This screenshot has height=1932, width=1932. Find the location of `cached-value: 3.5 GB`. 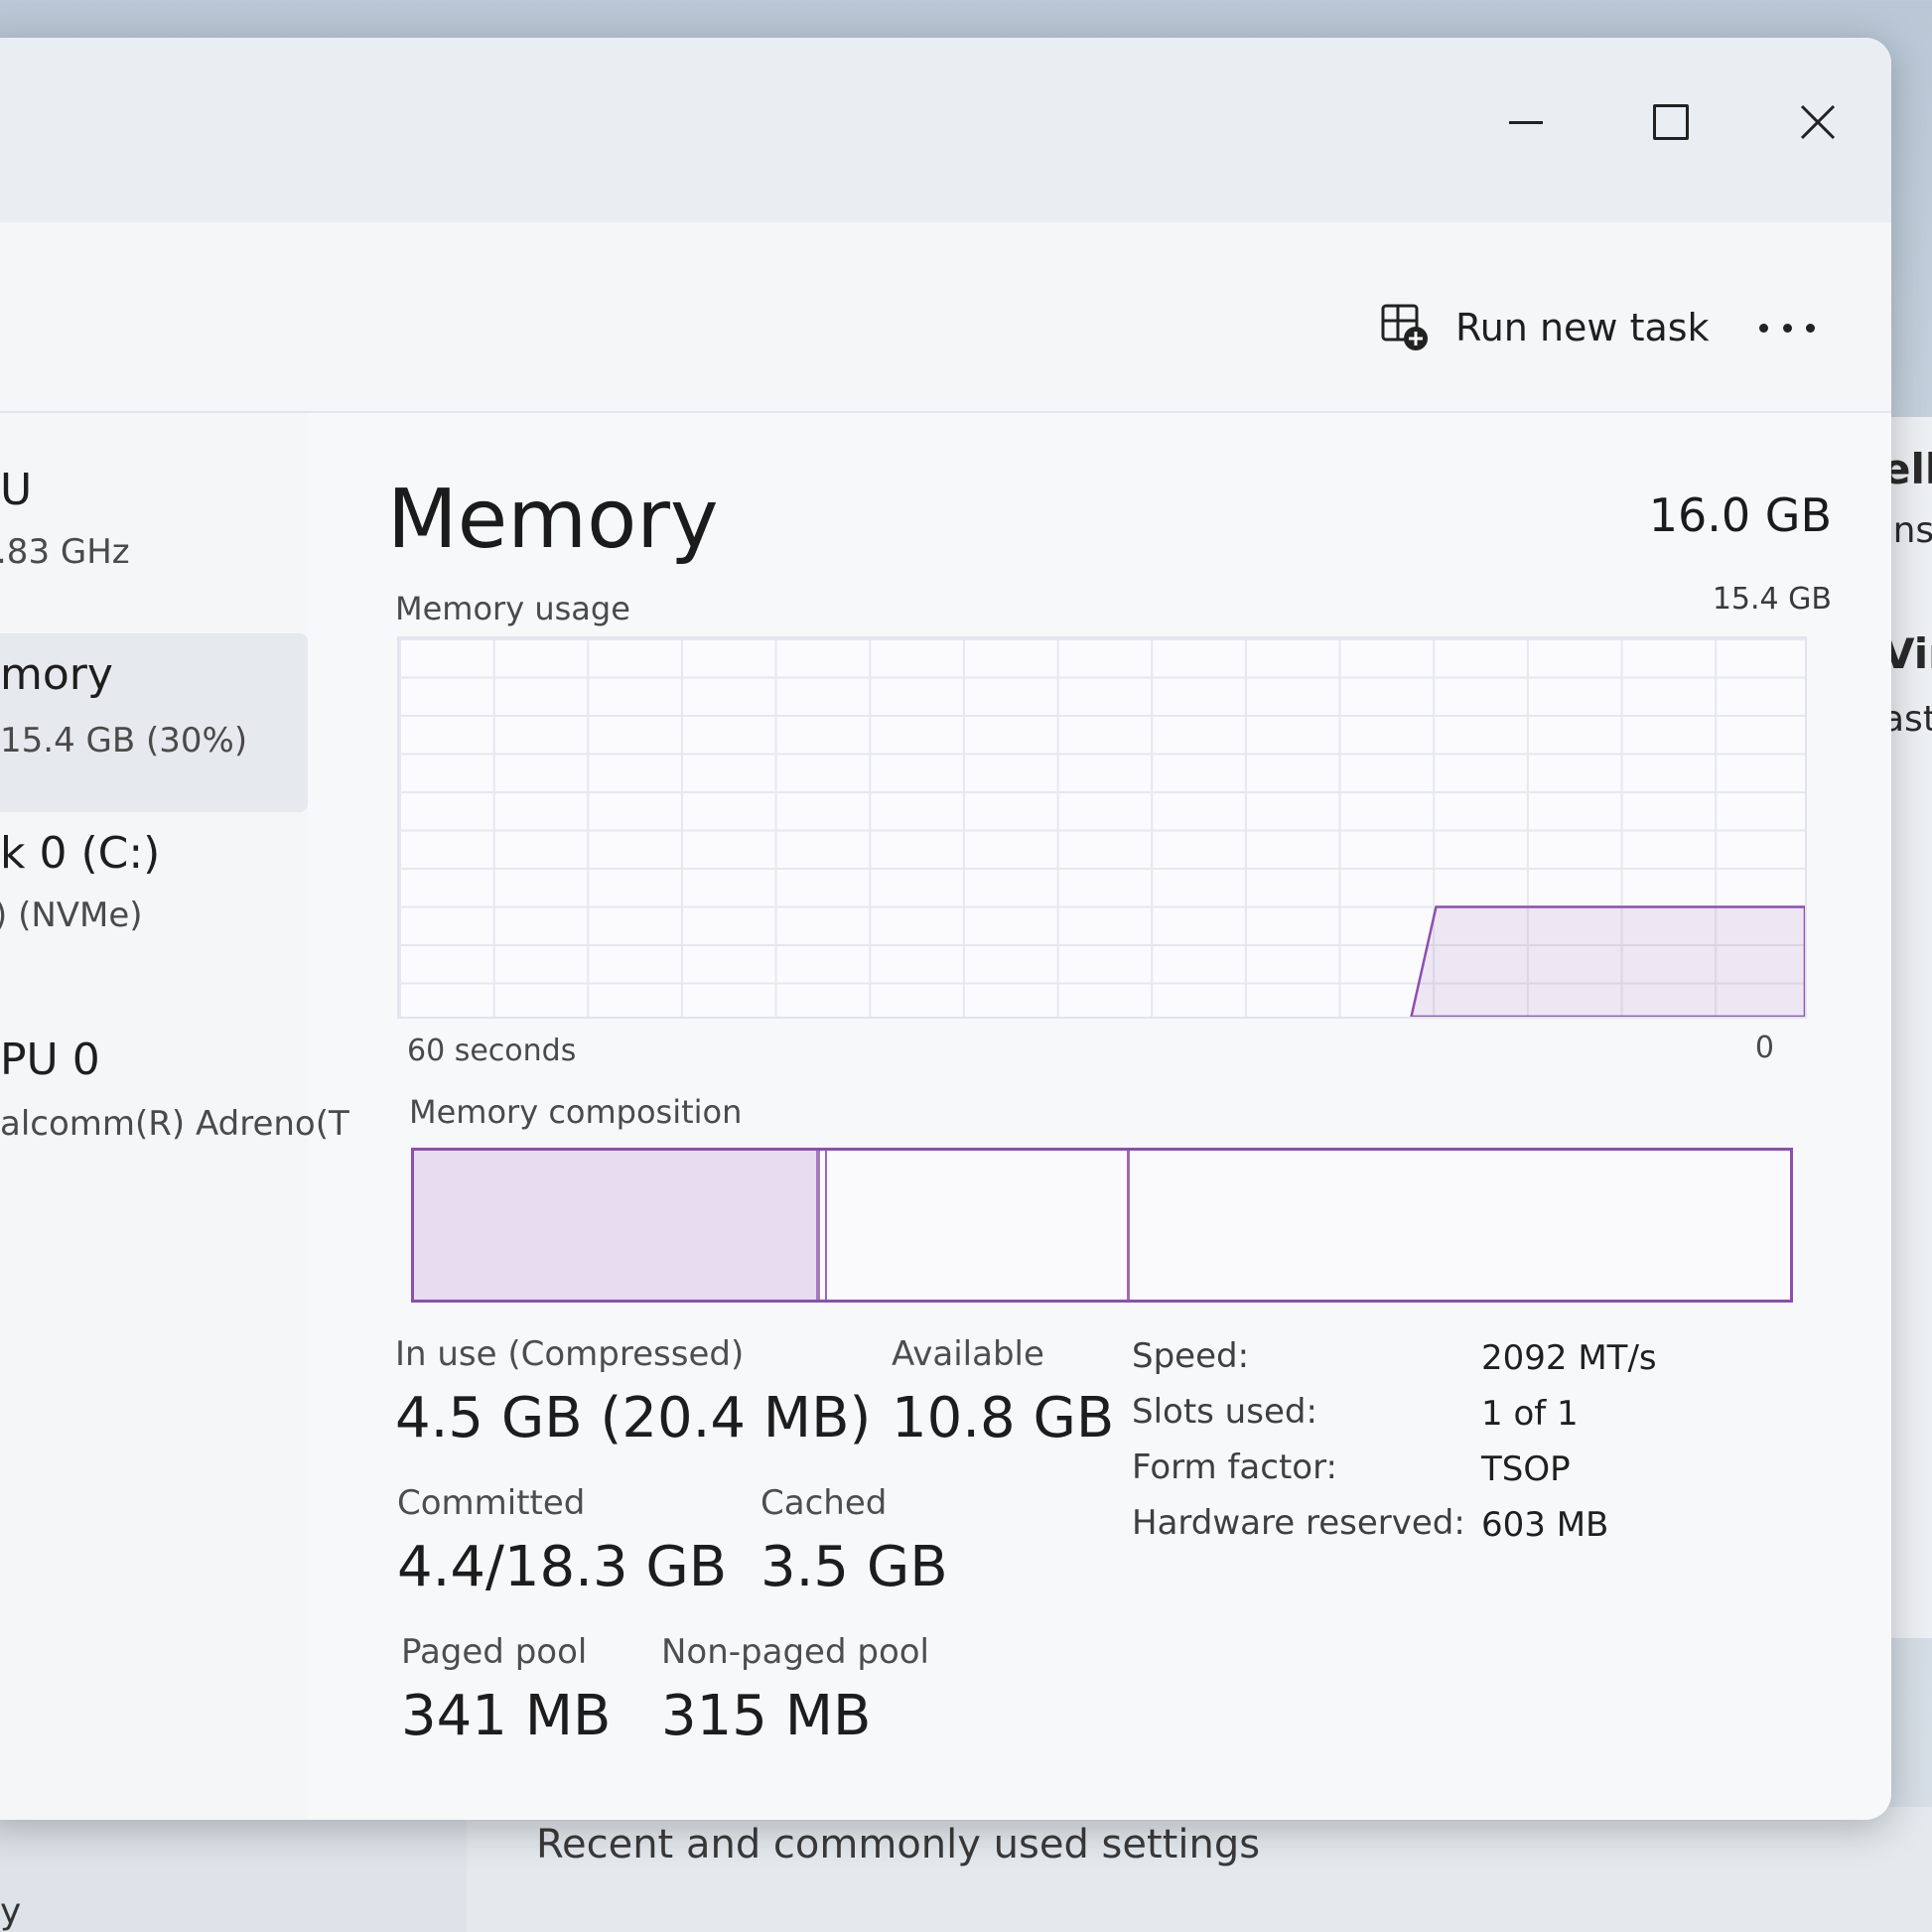

cached-value: 3.5 GB is located at coordinates (854, 1567).